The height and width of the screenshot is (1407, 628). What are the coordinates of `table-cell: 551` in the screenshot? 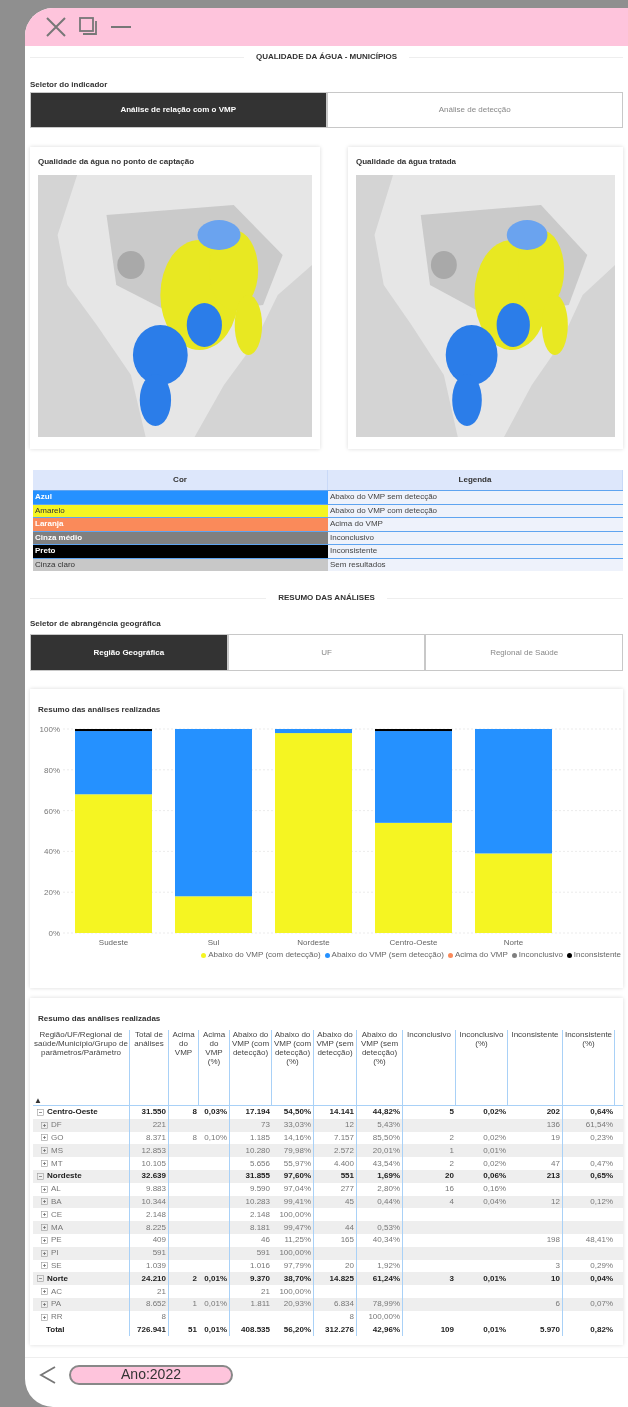 It's located at (347, 1176).